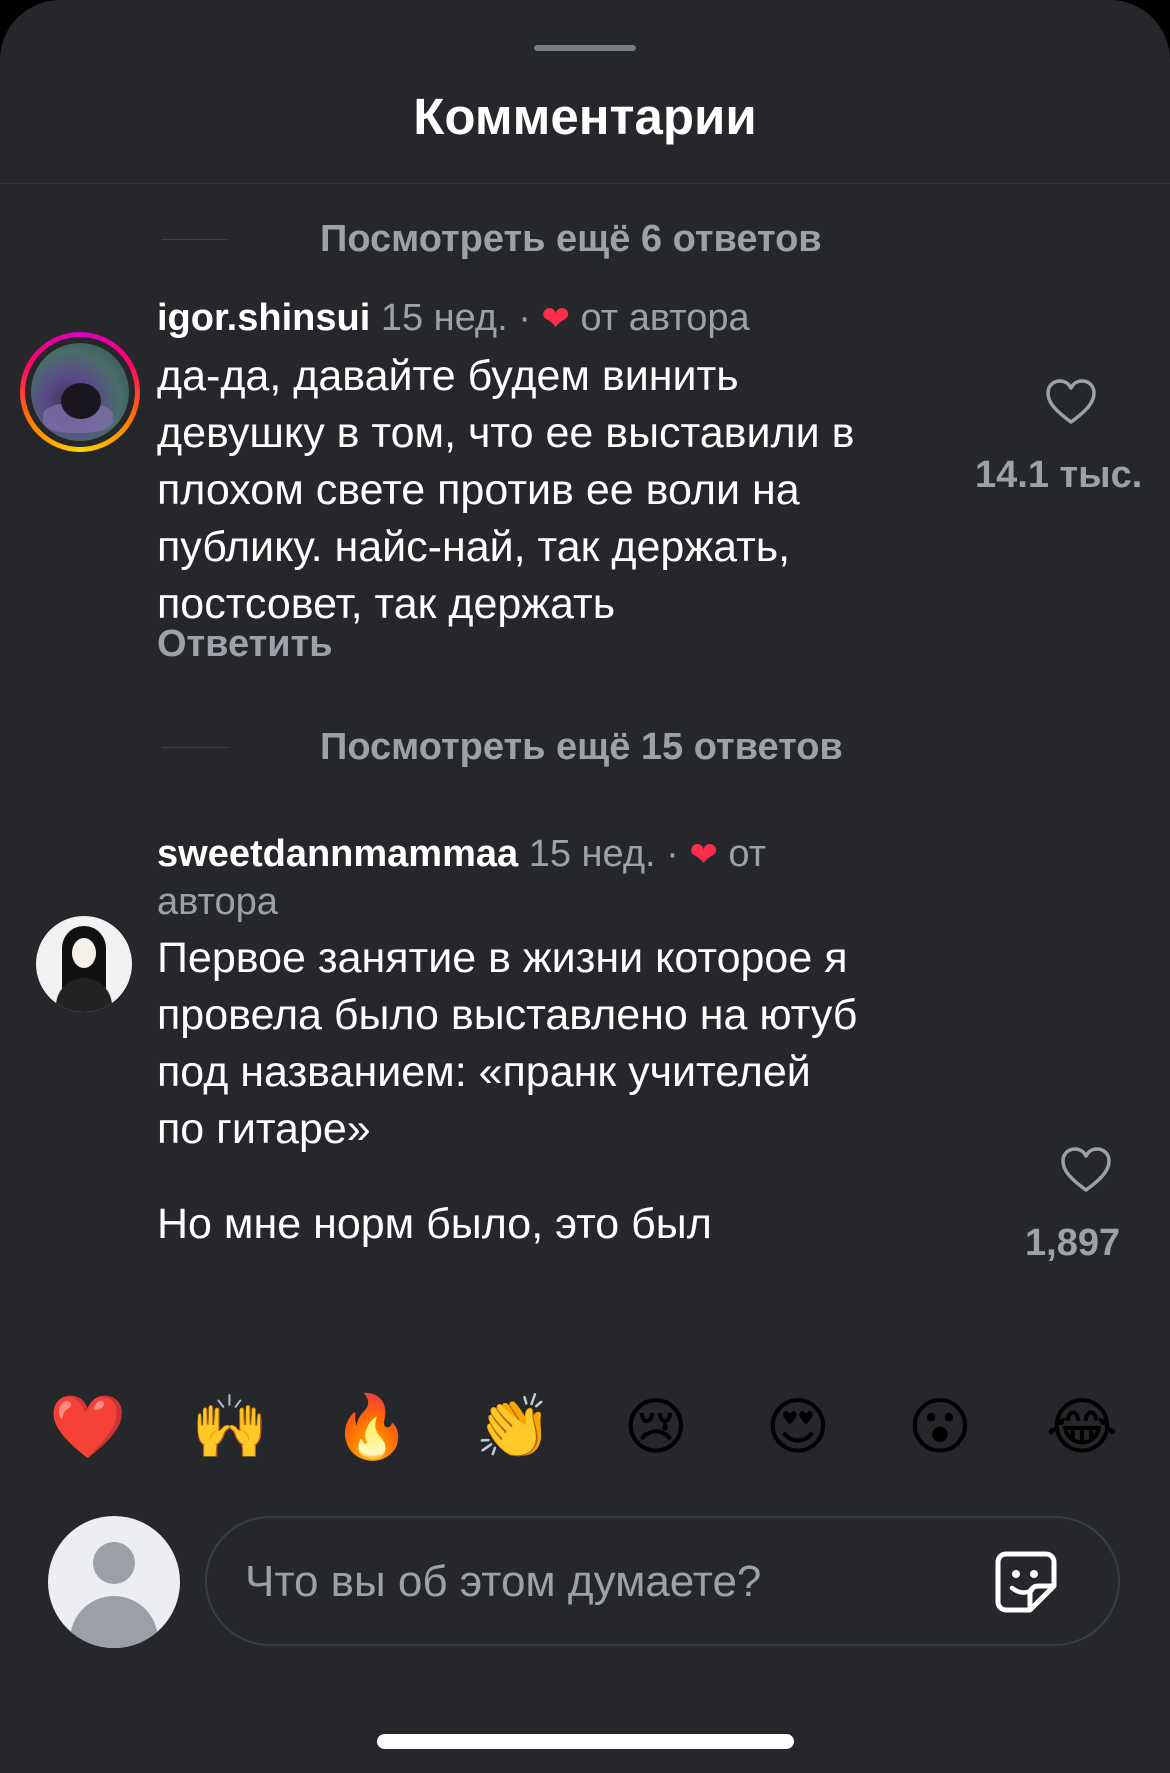 The height and width of the screenshot is (1773, 1170). I want to click on author-like-label: от, so click(747, 854).